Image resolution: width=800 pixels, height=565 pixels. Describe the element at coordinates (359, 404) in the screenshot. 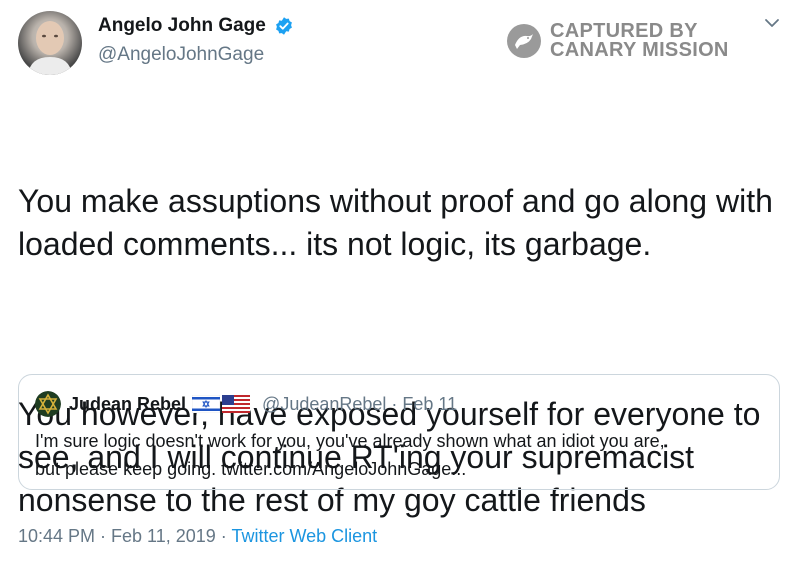

I see `quoted-handle-date: @JudeanRebel · Feb 11` at that location.